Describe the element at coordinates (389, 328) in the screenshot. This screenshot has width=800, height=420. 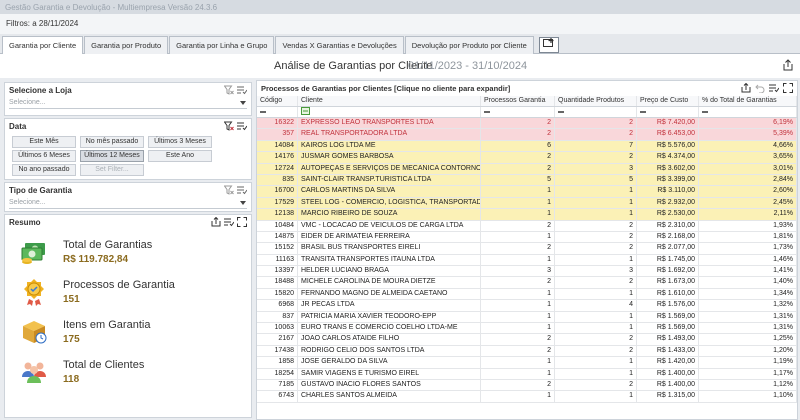
I see `cliente-cell: EURO TRANS E COMERCIO COELHO LTDA-ME` at that location.